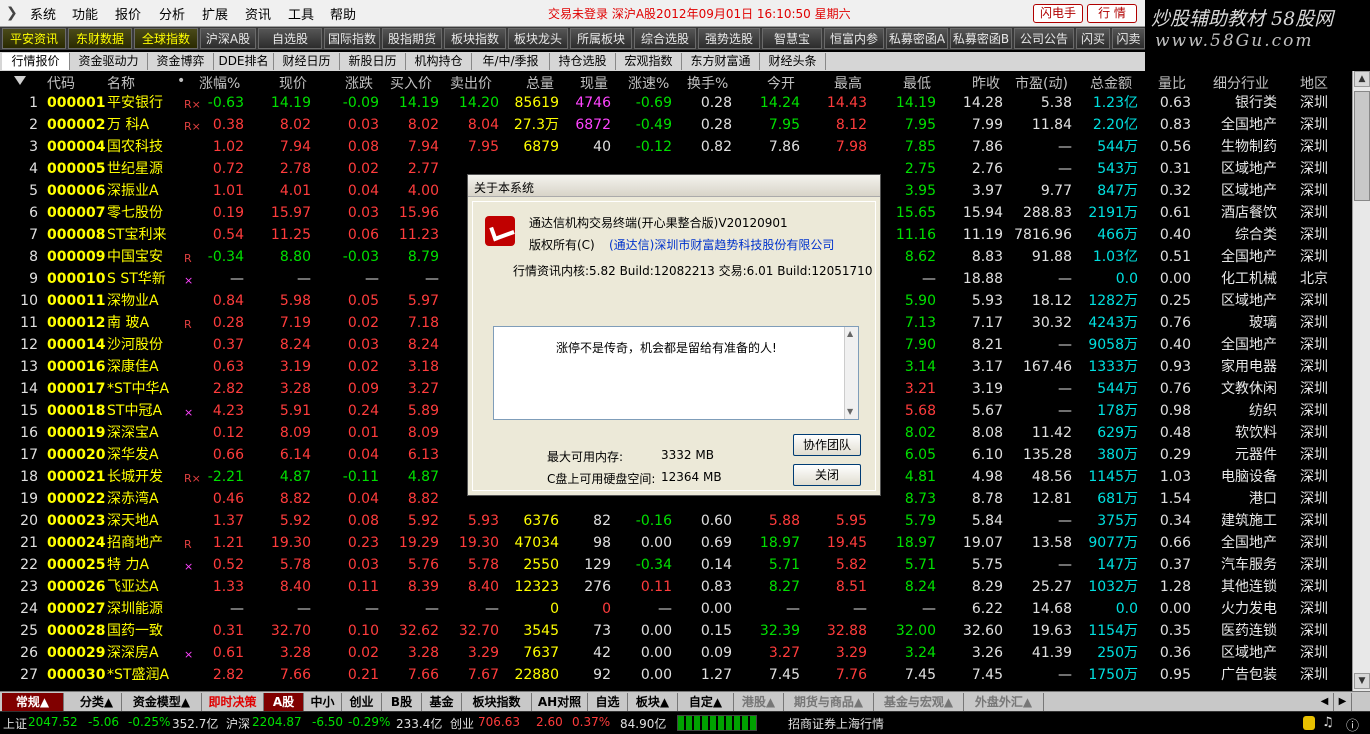 The image size is (1370, 734). What do you see at coordinates (362, 702) in the screenshot?
I see `btab-gem: 创业` at bounding box center [362, 702].